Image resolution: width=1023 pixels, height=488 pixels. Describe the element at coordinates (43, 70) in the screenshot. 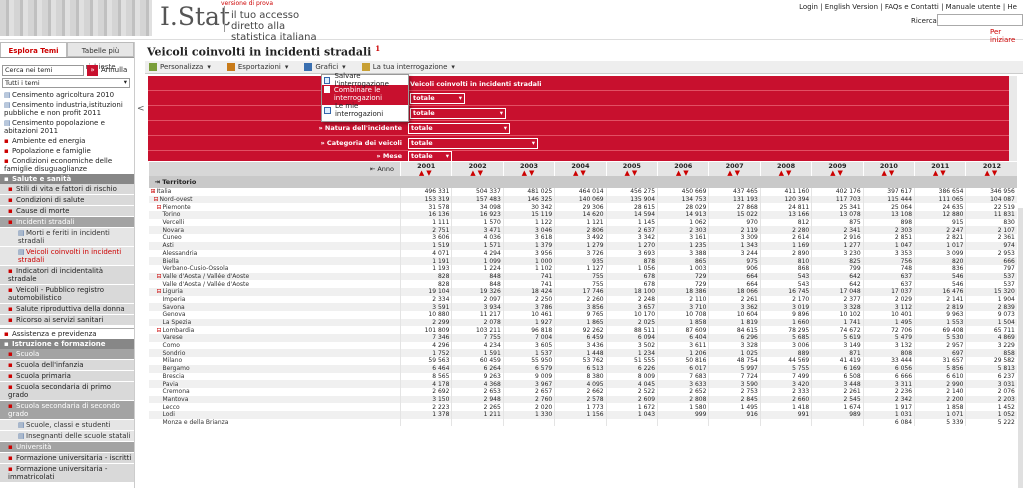

I see `theme-search-input: Cerca nei temi` at that location.